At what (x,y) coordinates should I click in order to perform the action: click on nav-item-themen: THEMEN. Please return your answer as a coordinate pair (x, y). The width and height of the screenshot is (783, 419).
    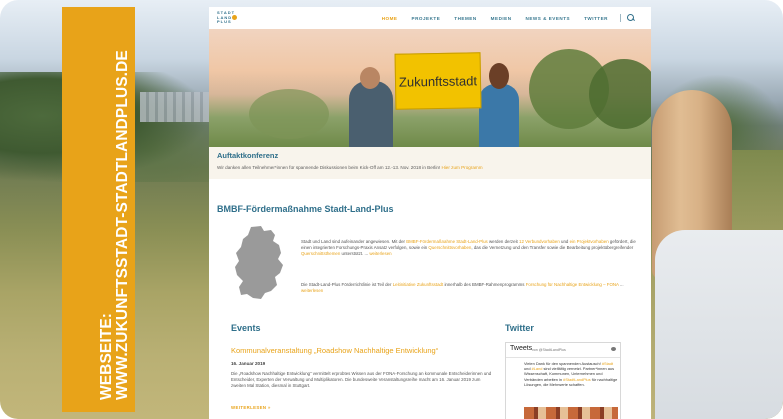
    Looking at the image, I should click on (465, 18).